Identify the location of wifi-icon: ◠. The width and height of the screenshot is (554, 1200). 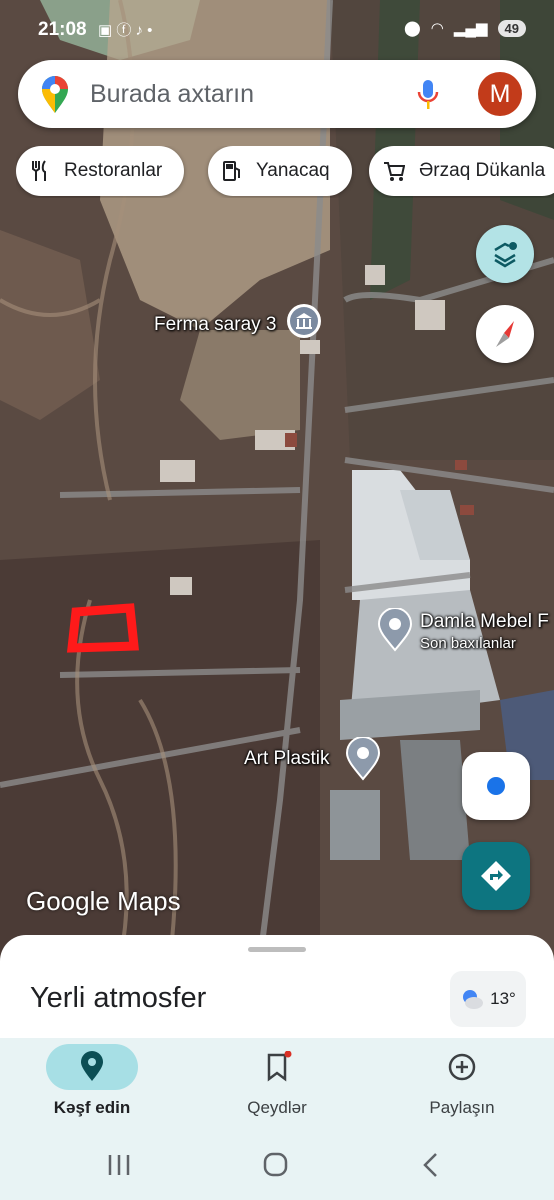
(437, 28).